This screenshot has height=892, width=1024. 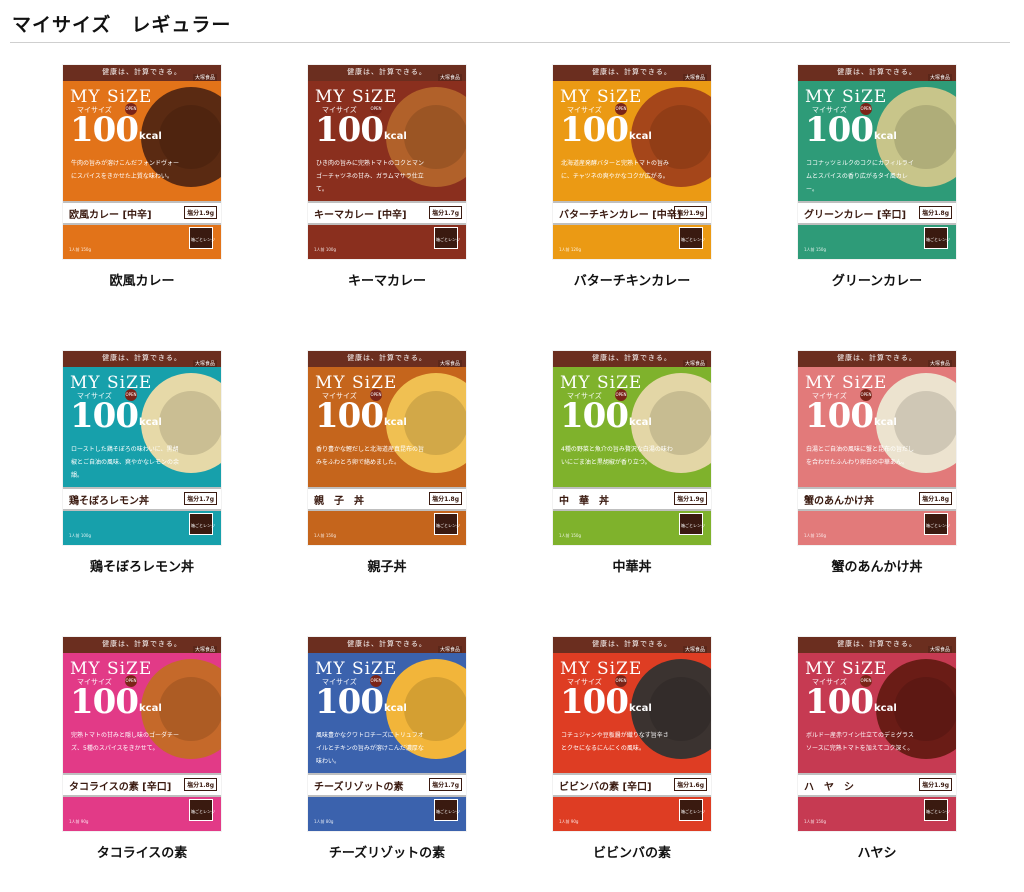 What do you see at coordinates (109, 501) in the screenshot?
I see `package-product-name: 鶏そぼろレモン丼` at bounding box center [109, 501].